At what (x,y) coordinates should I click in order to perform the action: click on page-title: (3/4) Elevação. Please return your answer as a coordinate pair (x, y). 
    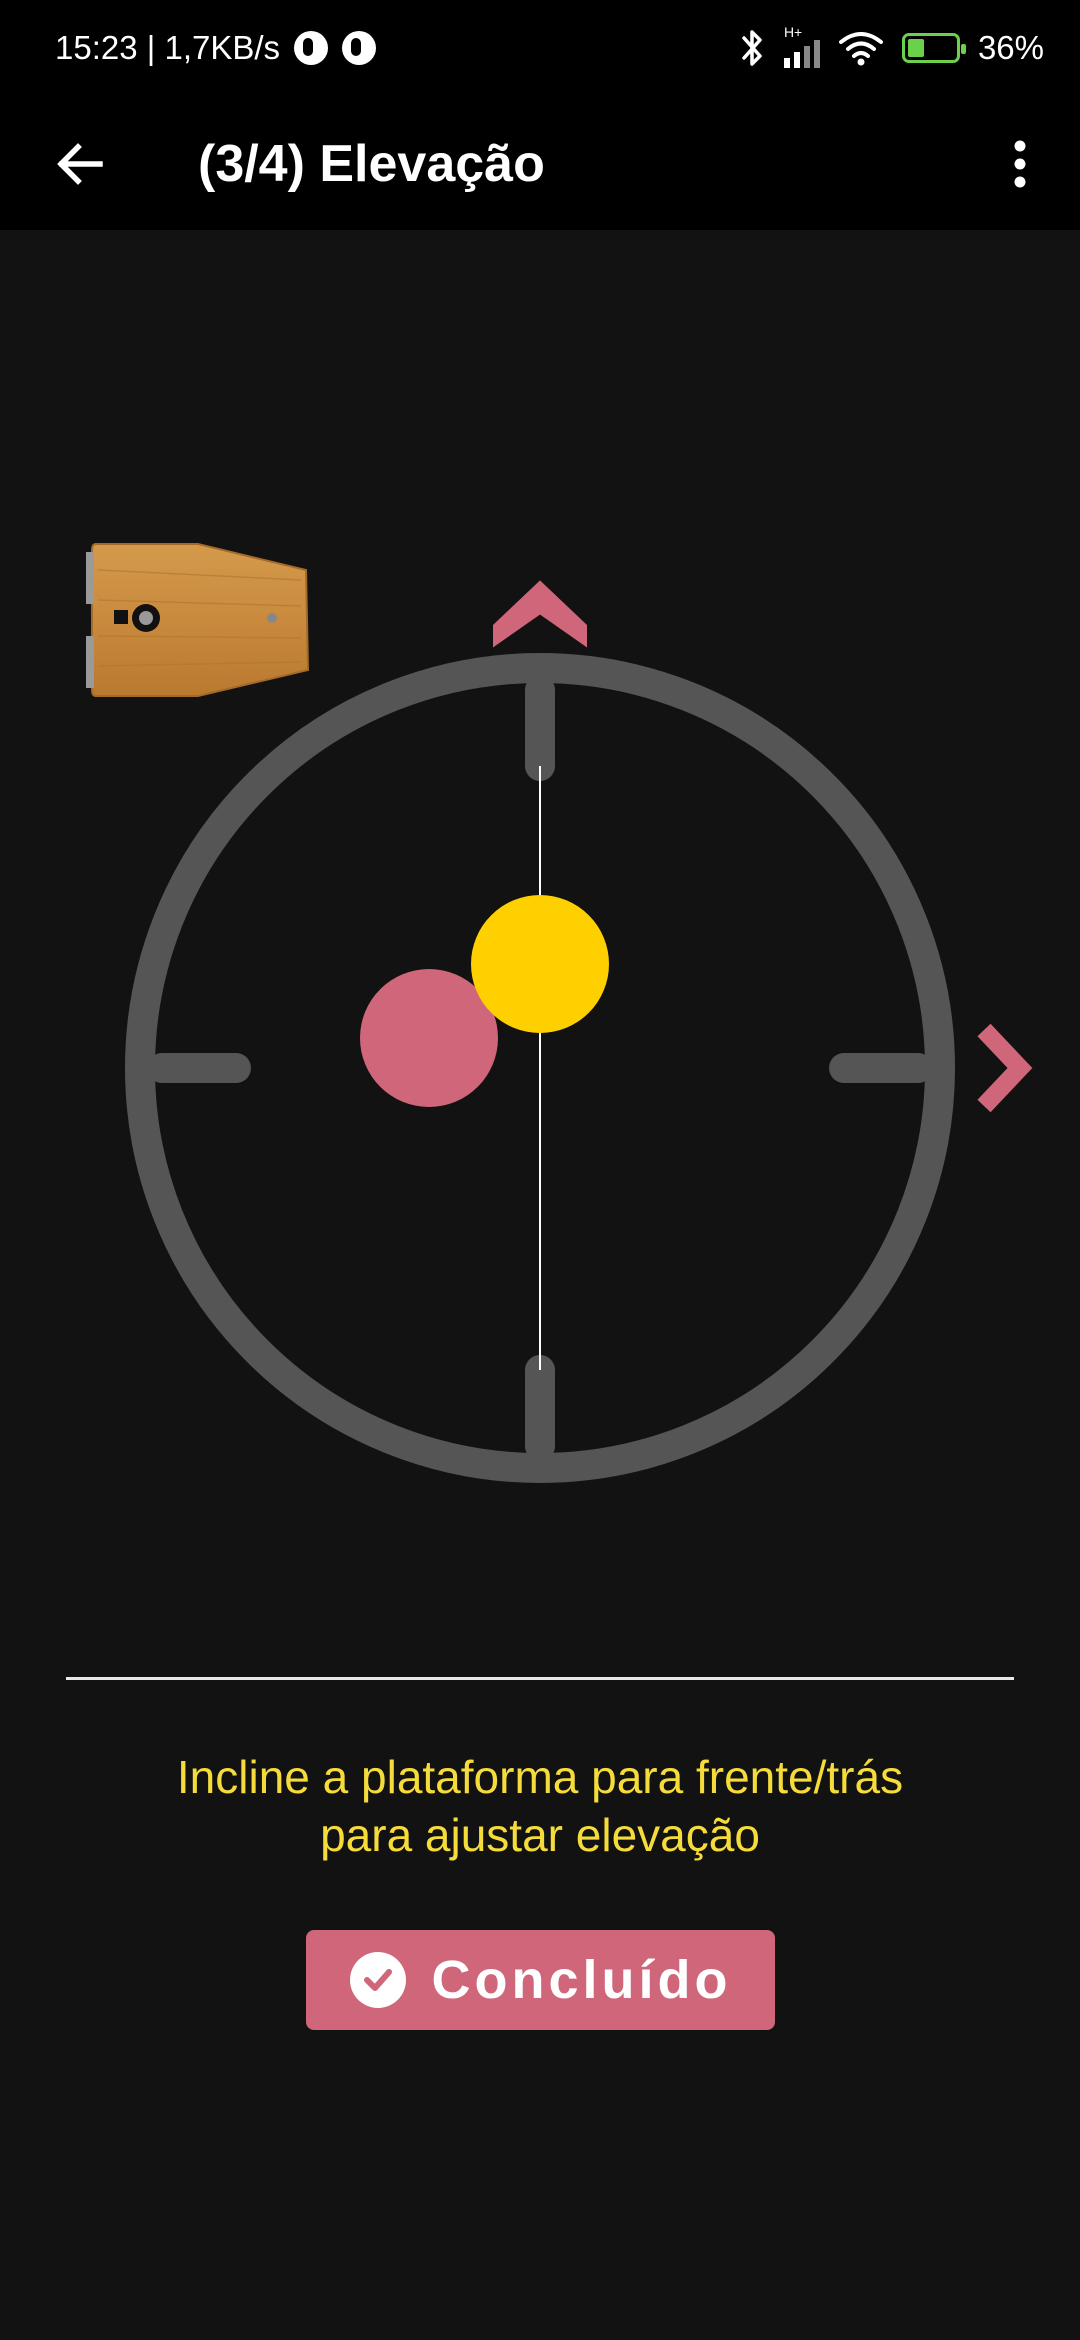
    Looking at the image, I should click on (371, 164).